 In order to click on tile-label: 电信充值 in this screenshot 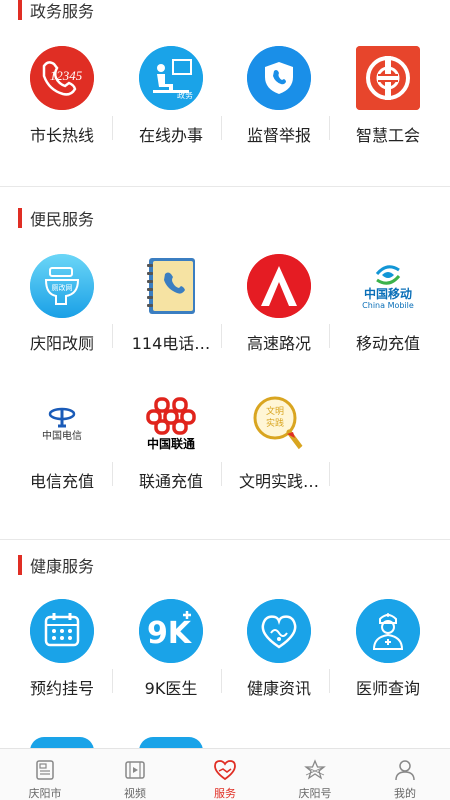, I will do `click(61, 481)`.